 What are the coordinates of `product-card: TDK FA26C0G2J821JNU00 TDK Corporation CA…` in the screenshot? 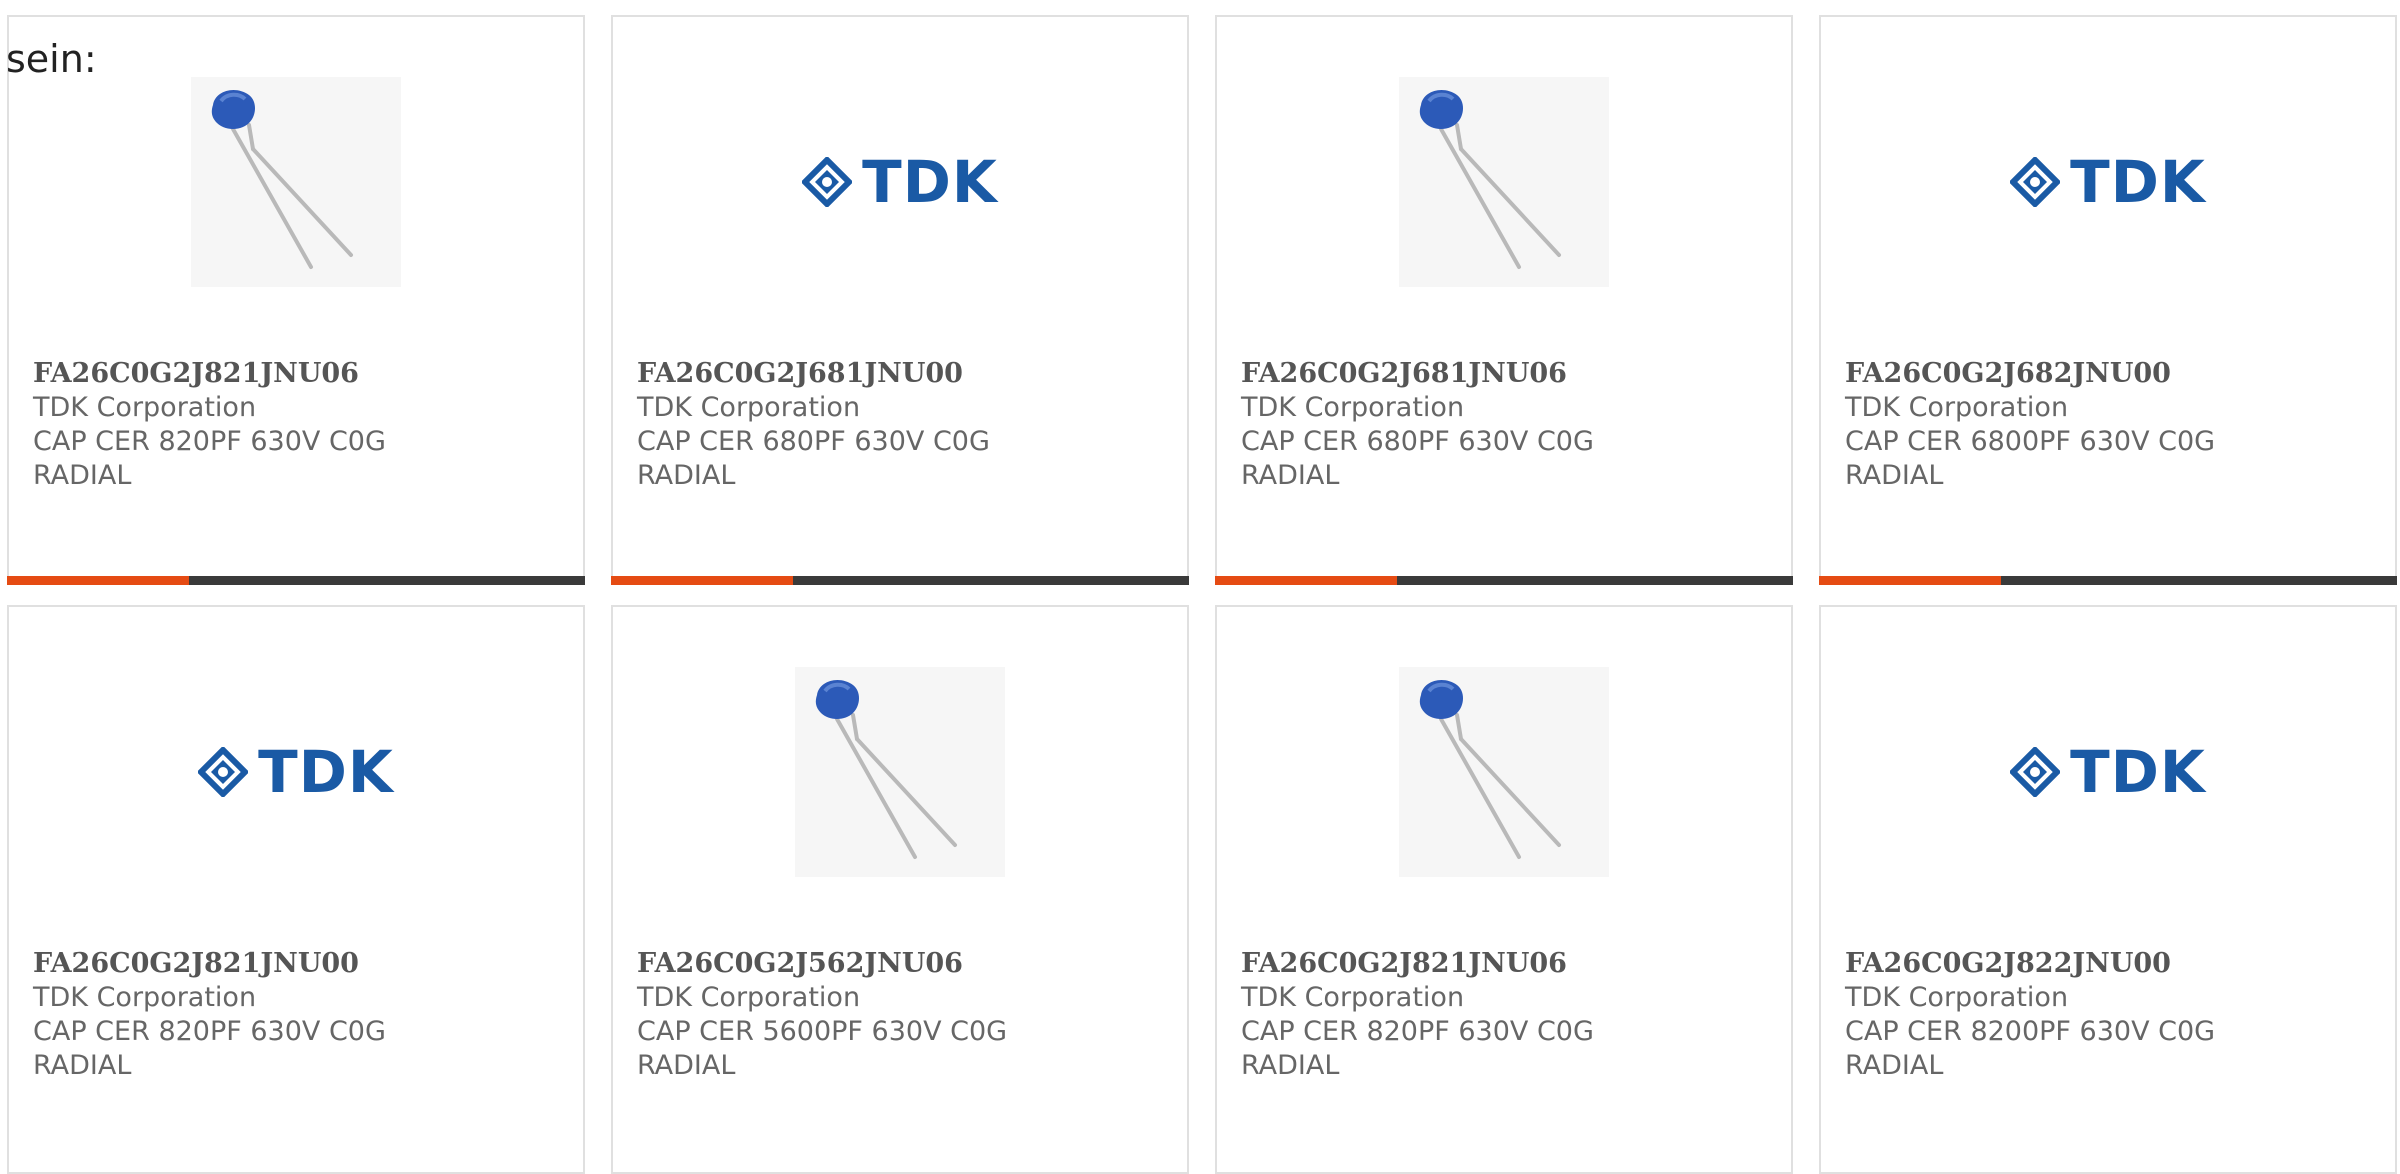 It's located at (296, 889).